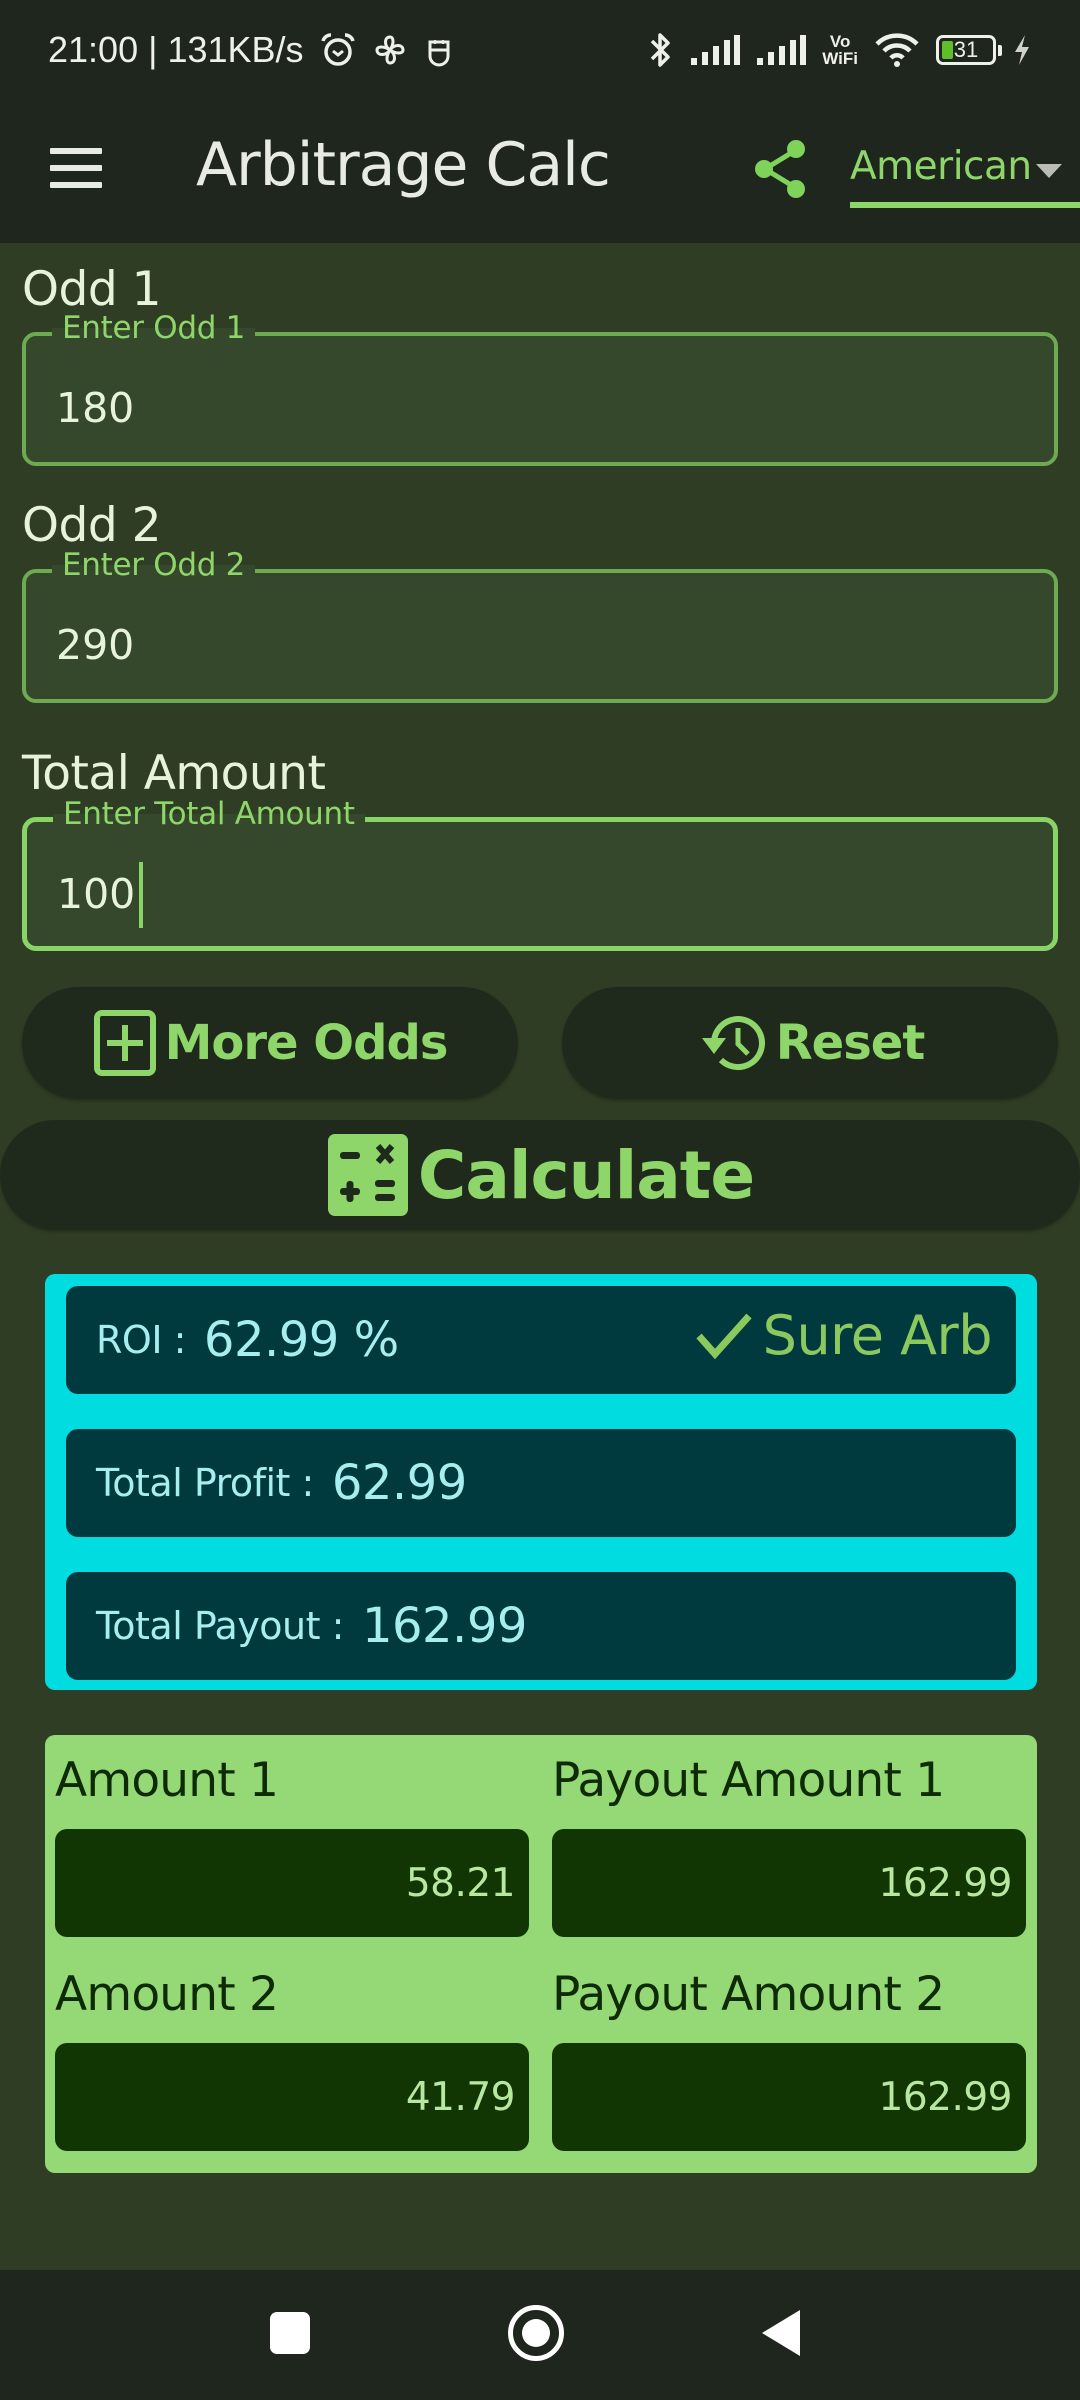 Image resolution: width=1080 pixels, height=2400 pixels. Describe the element at coordinates (403, 165) in the screenshot. I see `app-title: Arbitrage Calc` at that location.